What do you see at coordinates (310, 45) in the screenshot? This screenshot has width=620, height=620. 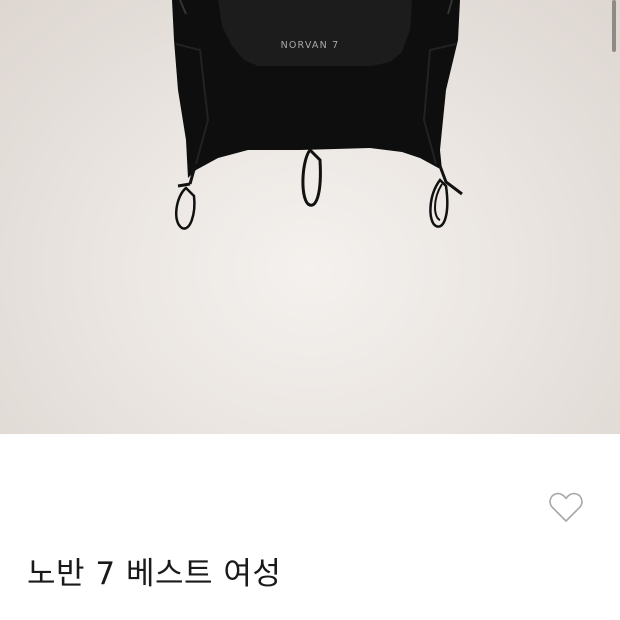 I see `vest-brand-text: NORVAN 7` at bounding box center [310, 45].